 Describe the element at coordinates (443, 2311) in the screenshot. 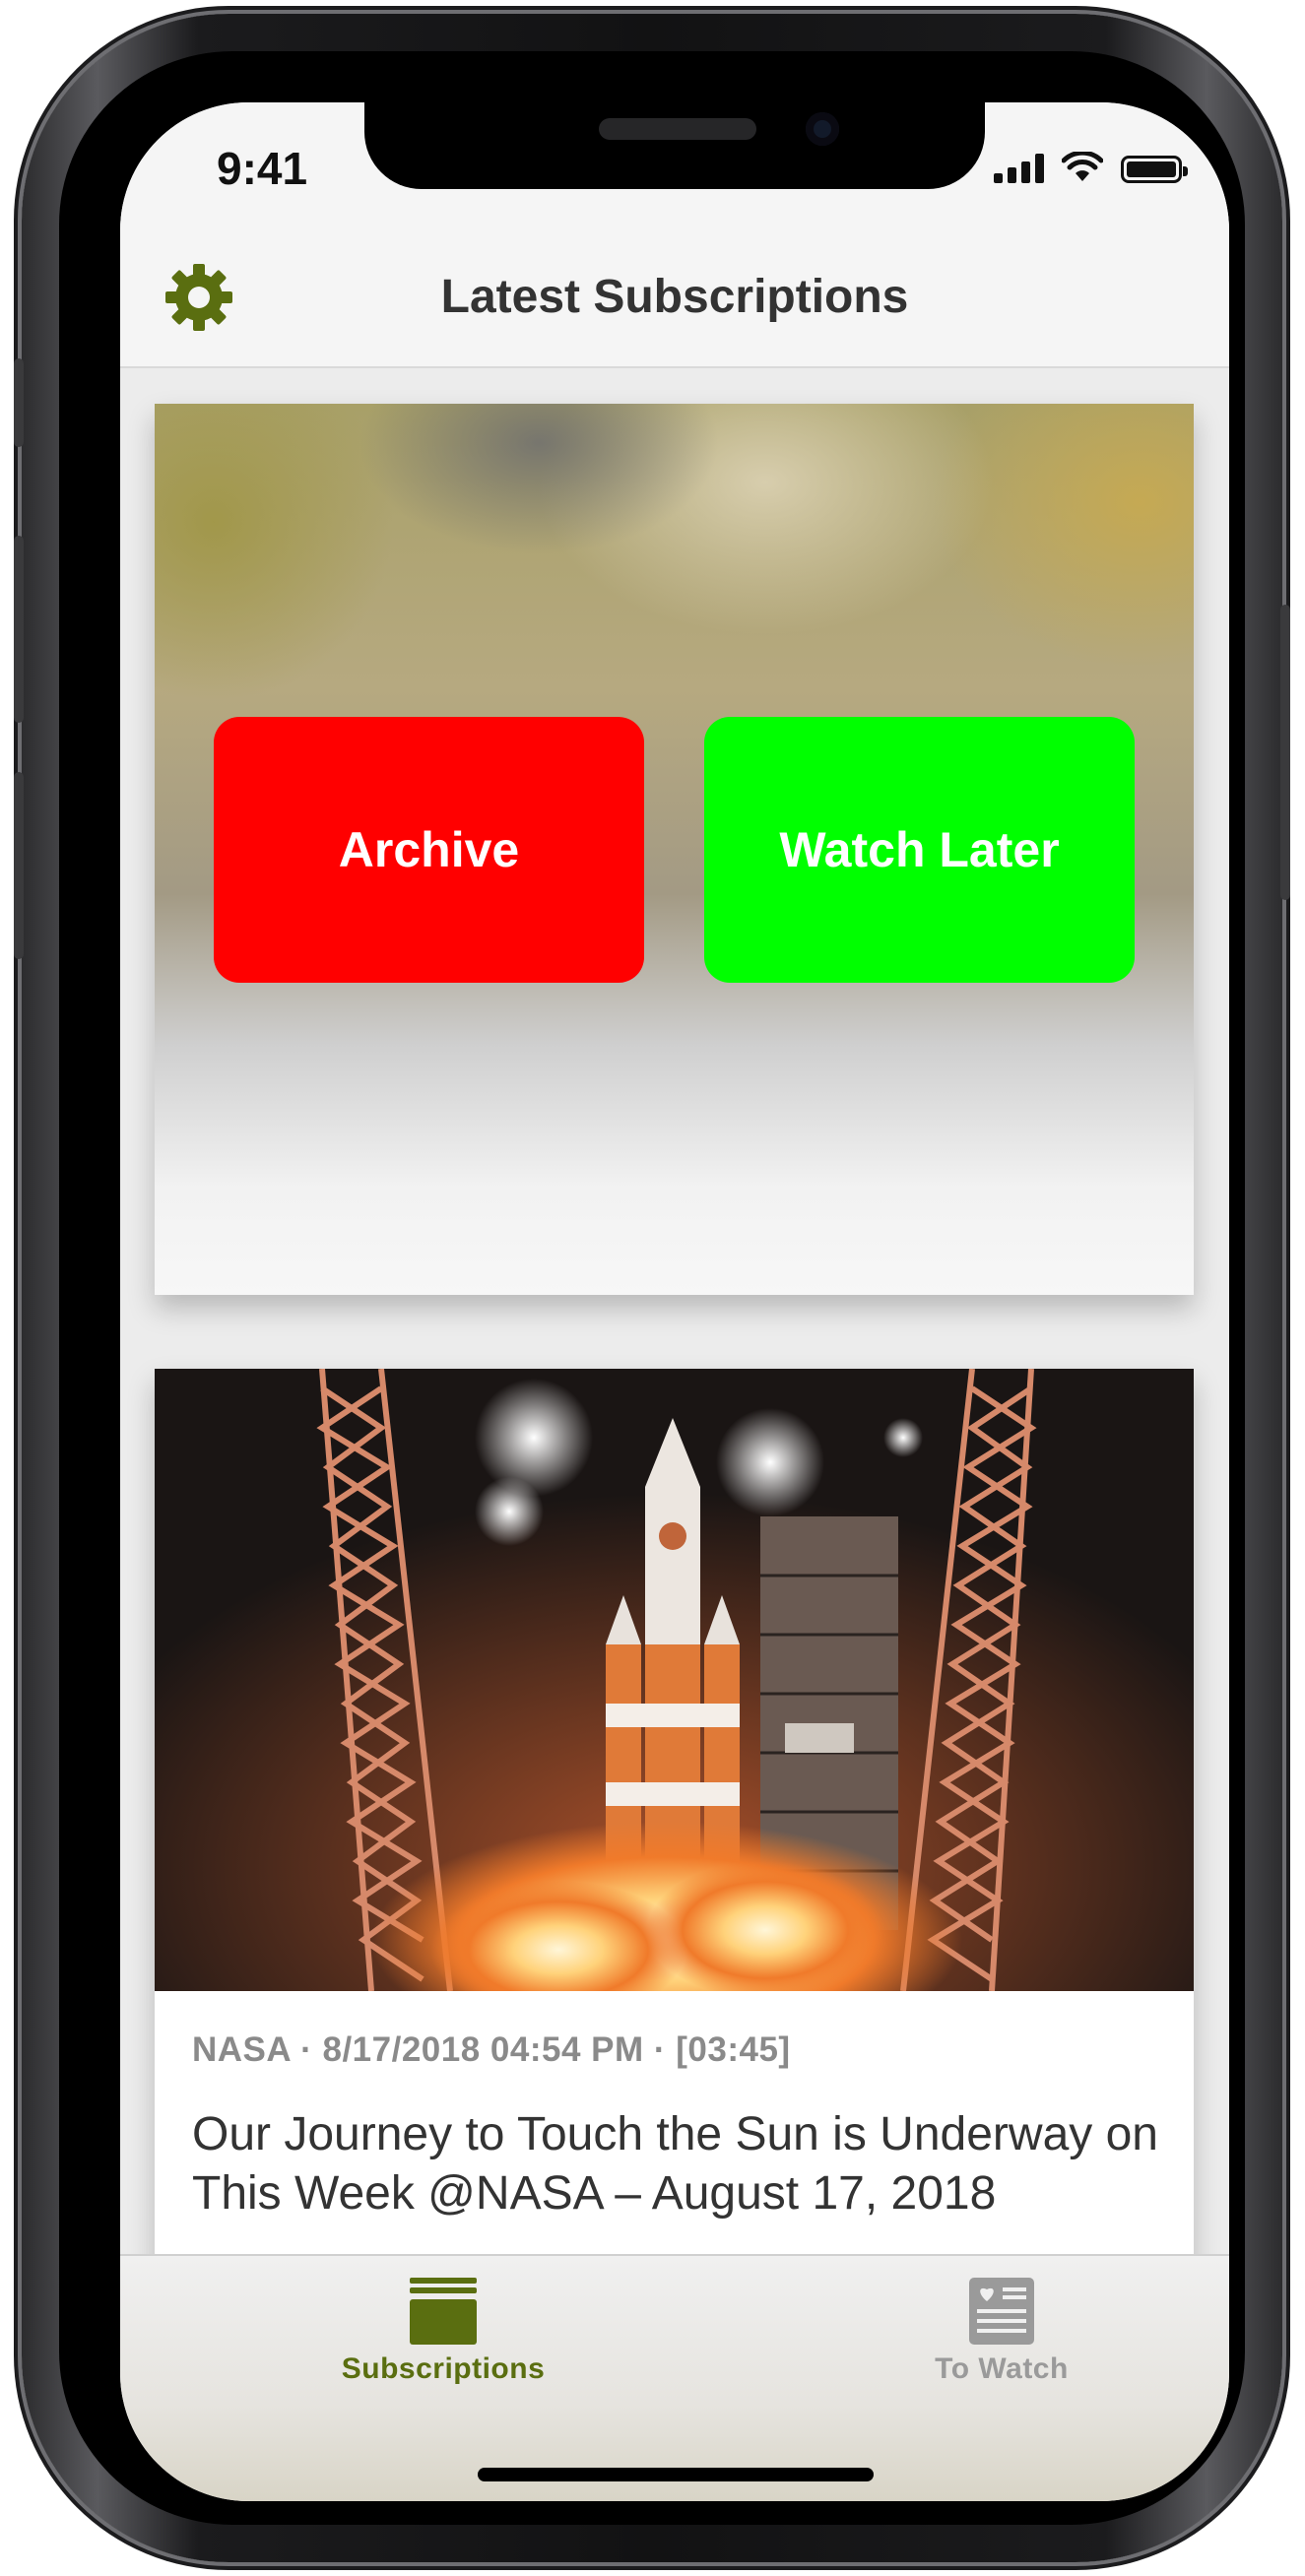

I see `stack-icon` at that location.